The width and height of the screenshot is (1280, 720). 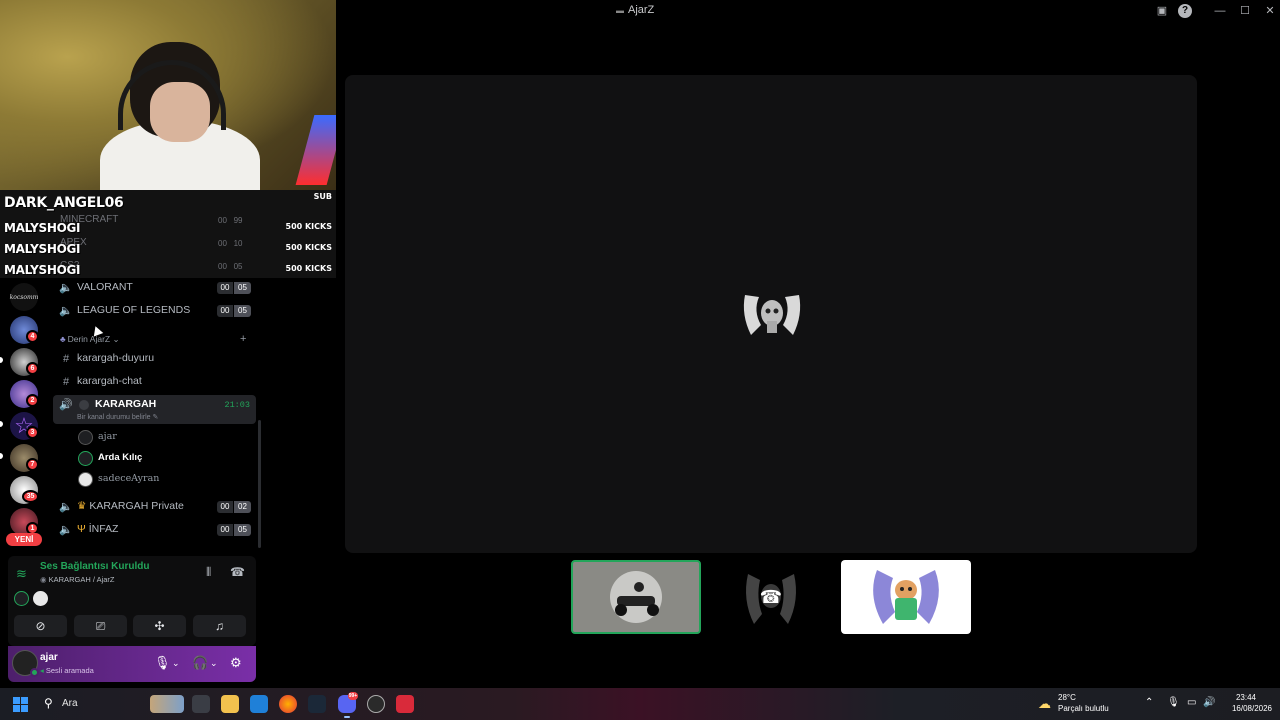 What do you see at coordinates (117, 417) in the screenshot?
I see `channel-status: Bir kanal durumu belirle ✎` at bounding box center [117, 417].